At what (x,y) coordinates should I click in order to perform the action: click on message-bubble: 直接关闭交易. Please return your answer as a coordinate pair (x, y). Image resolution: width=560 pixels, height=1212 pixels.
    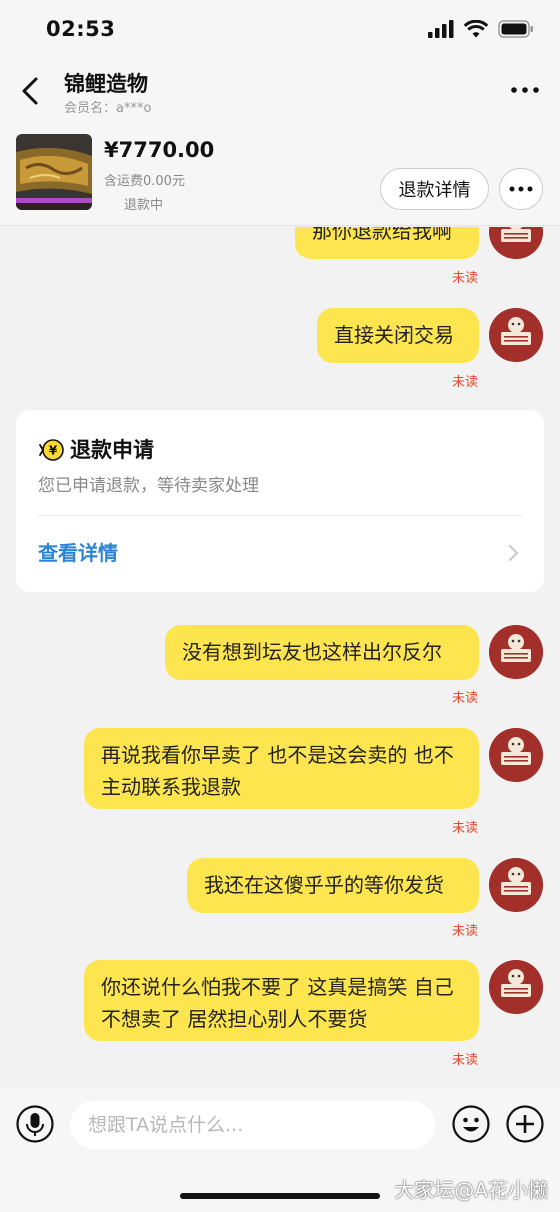
    Looking at the image, I should click on (398, 335).